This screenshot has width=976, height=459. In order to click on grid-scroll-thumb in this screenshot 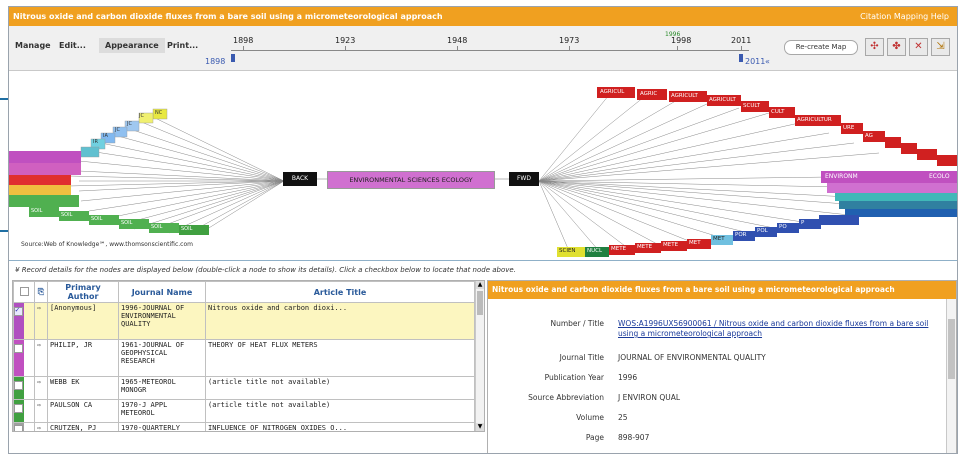, I will do `click(480, 303)`.